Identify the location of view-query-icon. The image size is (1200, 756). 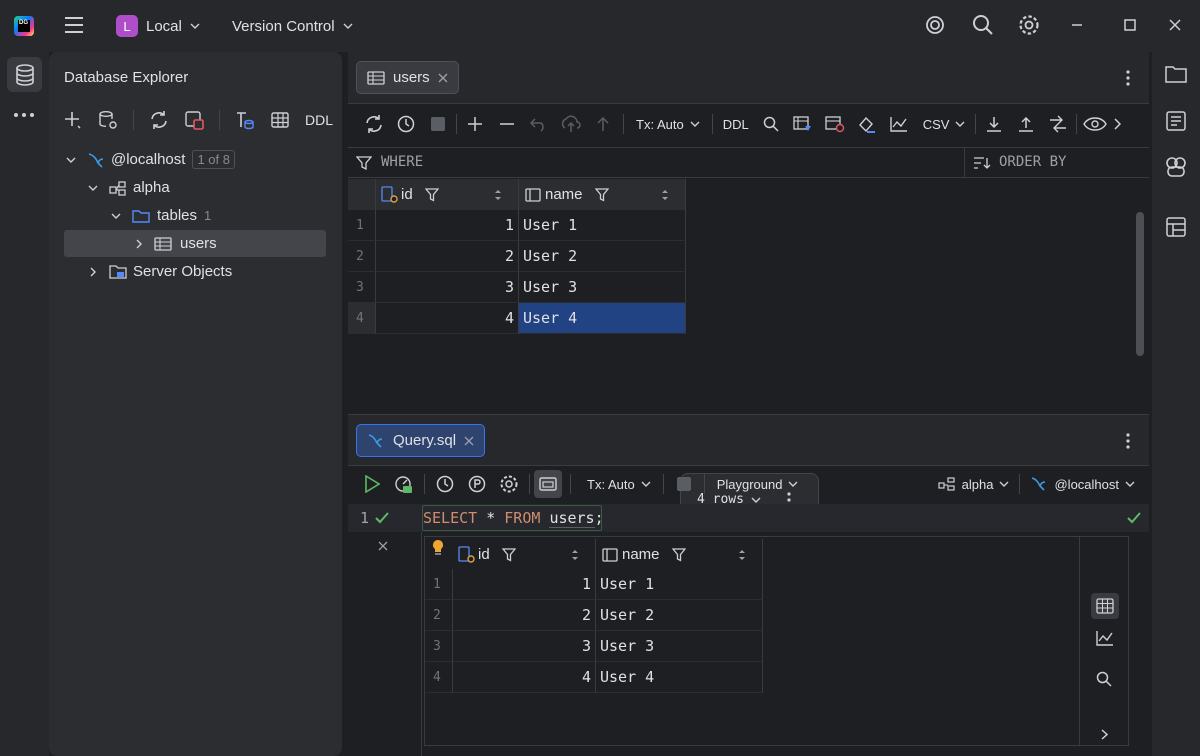
(835, 124).